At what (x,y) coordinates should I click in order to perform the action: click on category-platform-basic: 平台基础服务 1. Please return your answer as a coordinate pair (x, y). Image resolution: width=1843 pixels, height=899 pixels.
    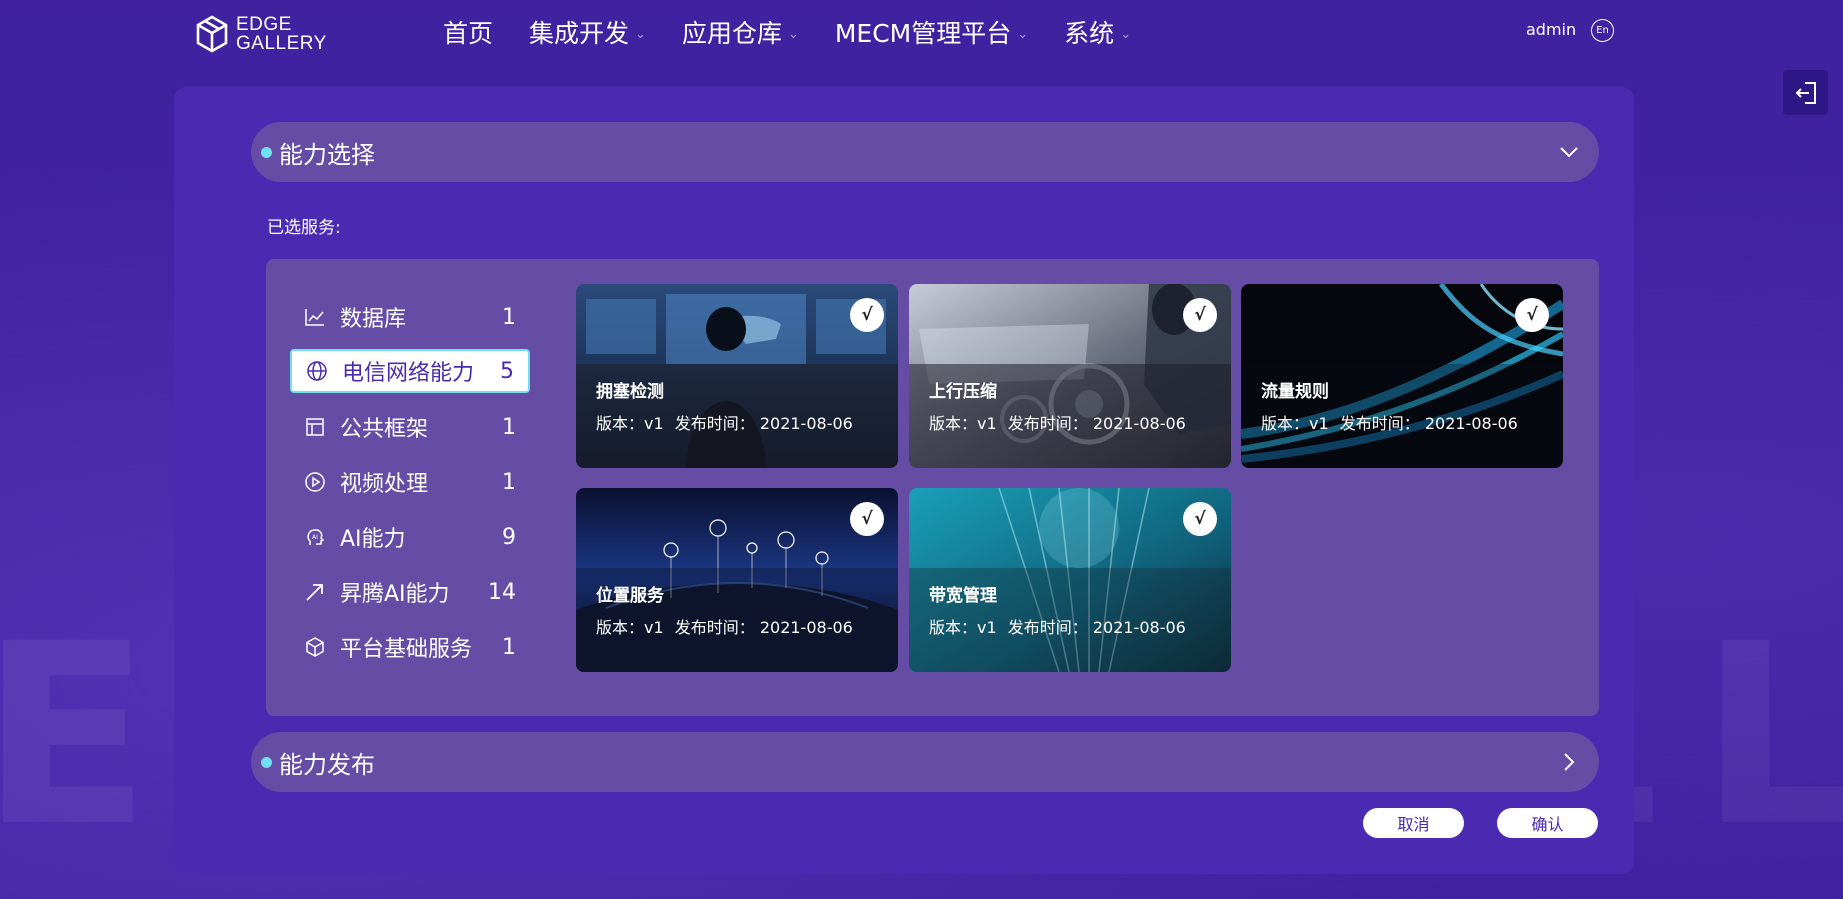
    Looking at the image, I should click on (410, 647).